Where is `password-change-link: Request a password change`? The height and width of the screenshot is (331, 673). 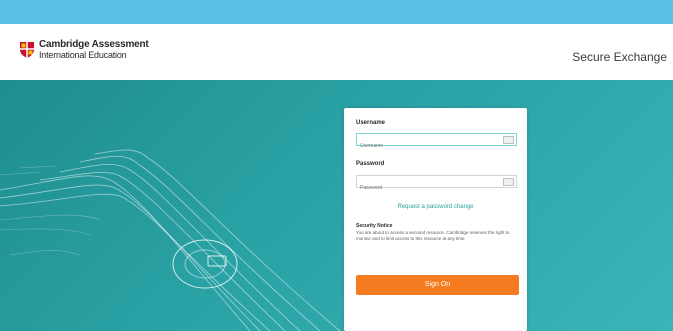 password-change-link: Request a password change is located at coordinates (435, 207).